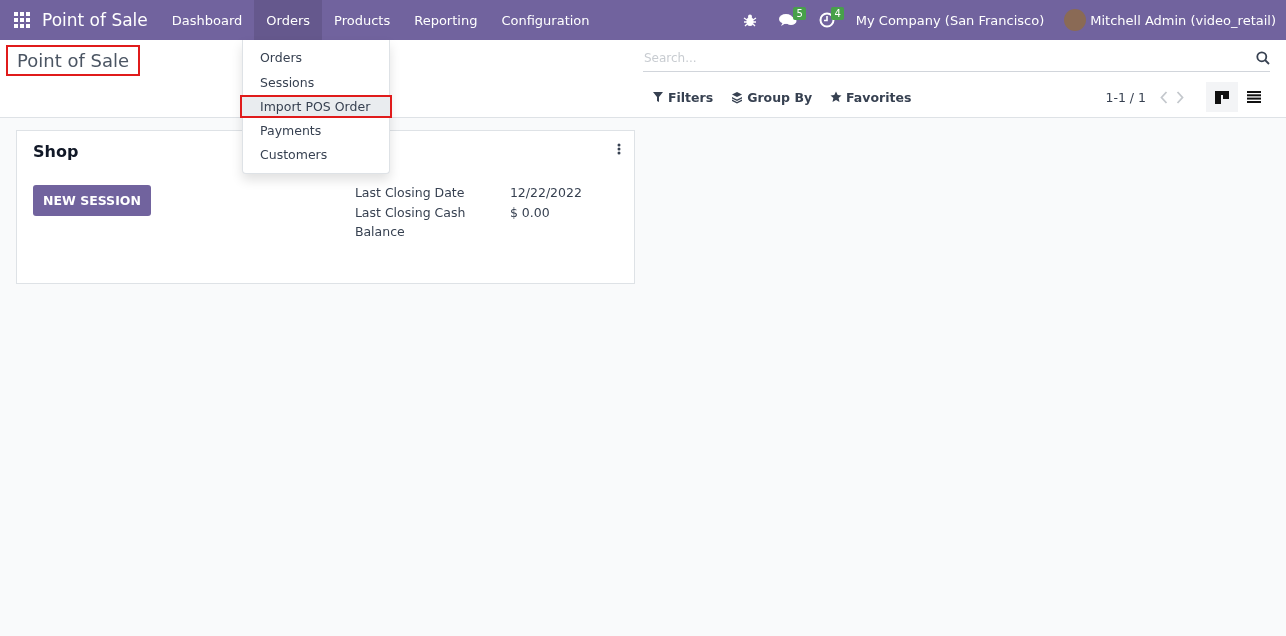  Describe the element at coordinates (316, 58) in the screenshot. I see `dropdown-item: Orders` at that location.